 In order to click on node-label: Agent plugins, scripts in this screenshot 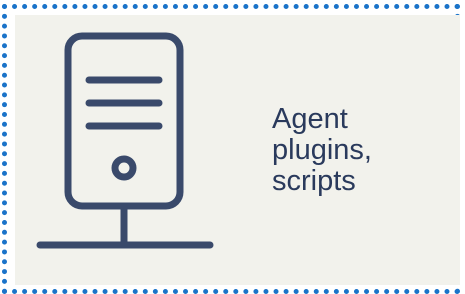, I will do `click(322, 150)`.